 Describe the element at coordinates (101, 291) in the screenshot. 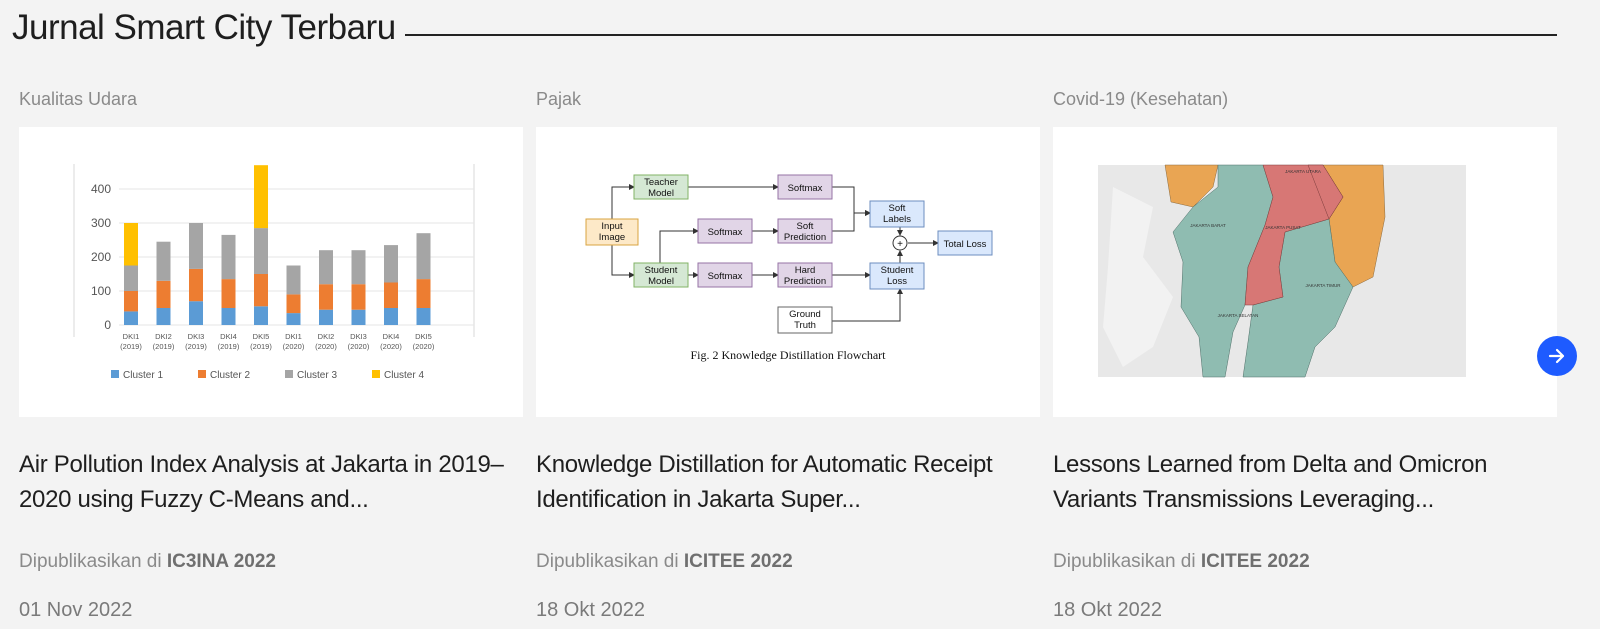

I see `y-tick: 100` at that location.